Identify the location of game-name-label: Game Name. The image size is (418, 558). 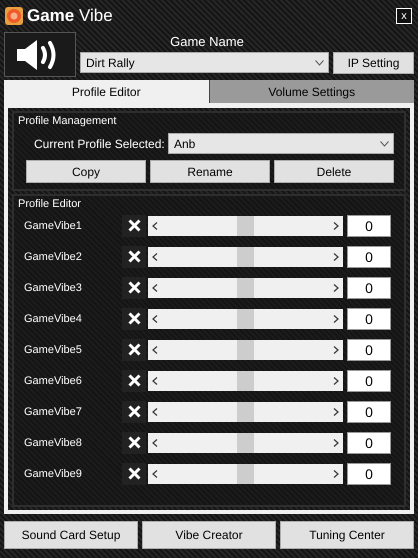
(207, 42).